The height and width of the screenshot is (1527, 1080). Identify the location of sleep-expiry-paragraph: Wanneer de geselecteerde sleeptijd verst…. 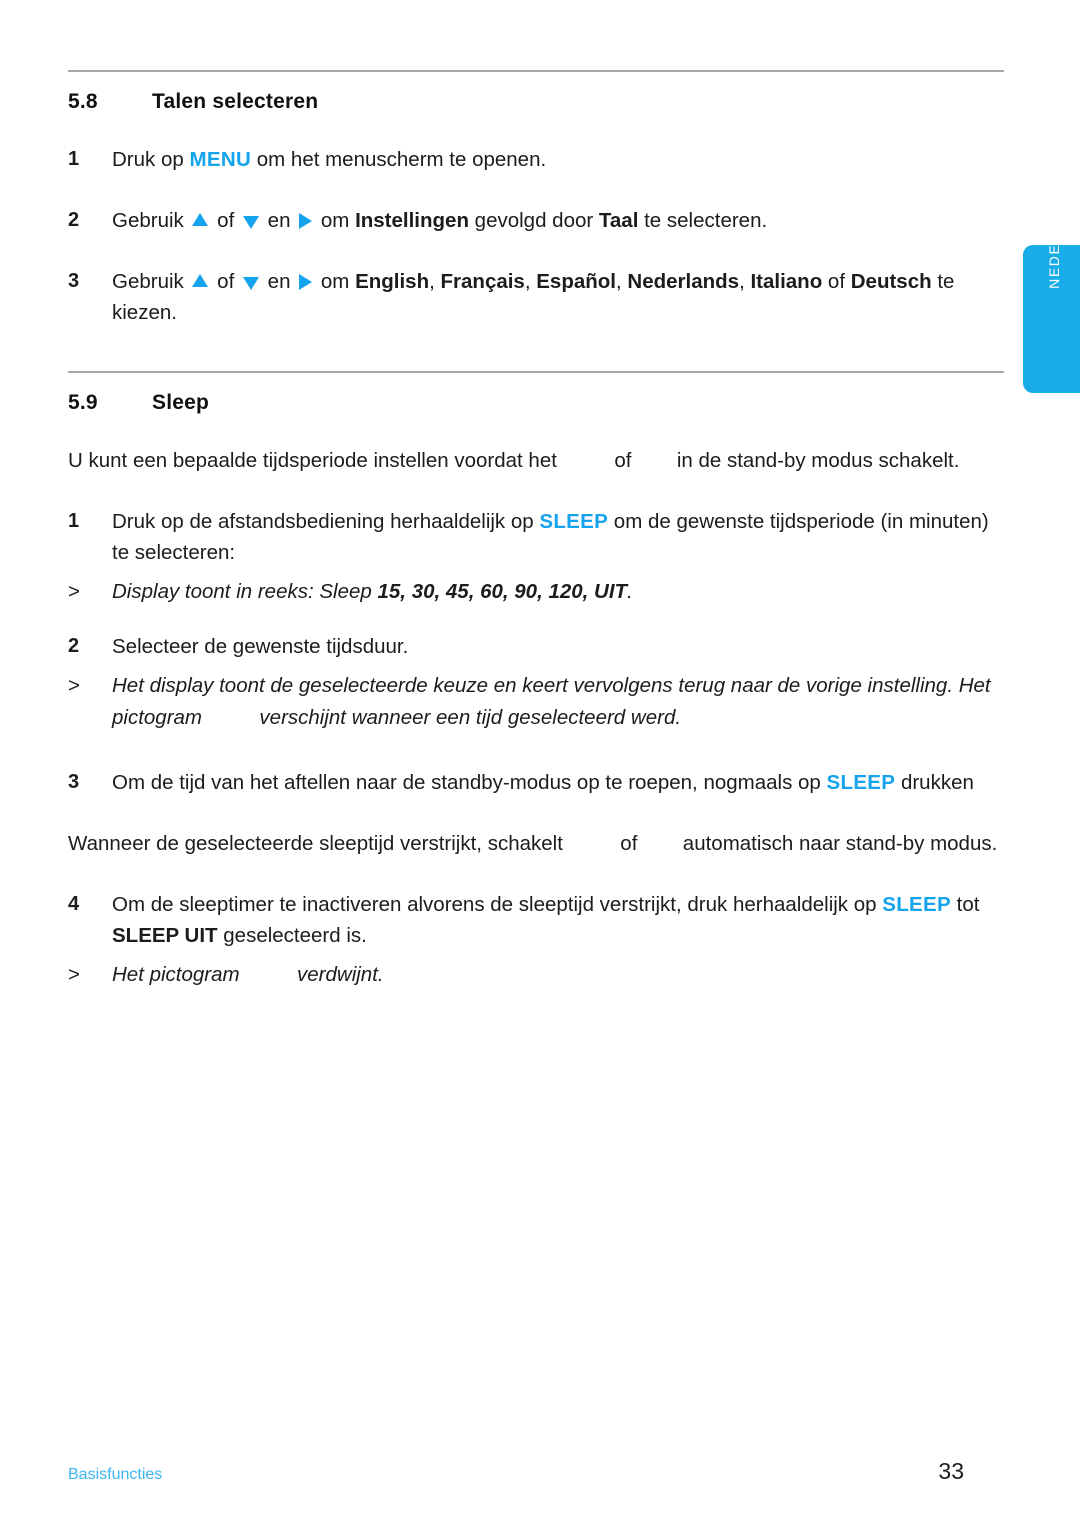
(536, 843).